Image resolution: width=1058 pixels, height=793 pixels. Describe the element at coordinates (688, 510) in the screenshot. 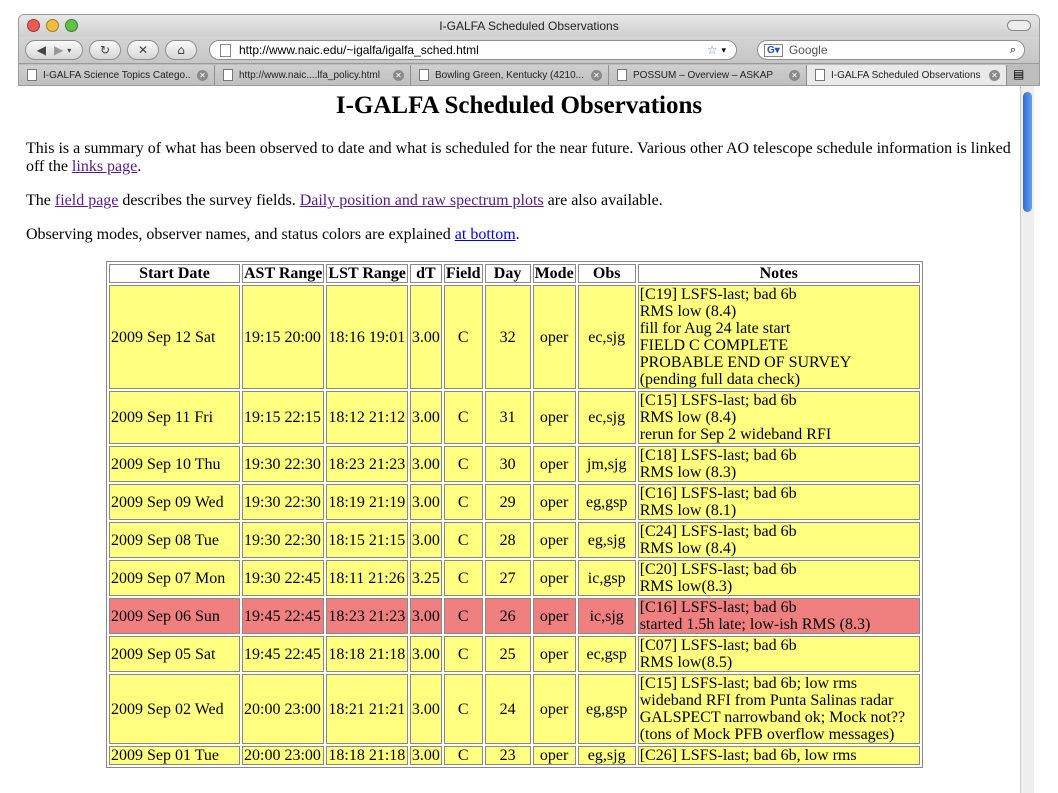

I see `note-line: RMS low (8.1)` at that location.